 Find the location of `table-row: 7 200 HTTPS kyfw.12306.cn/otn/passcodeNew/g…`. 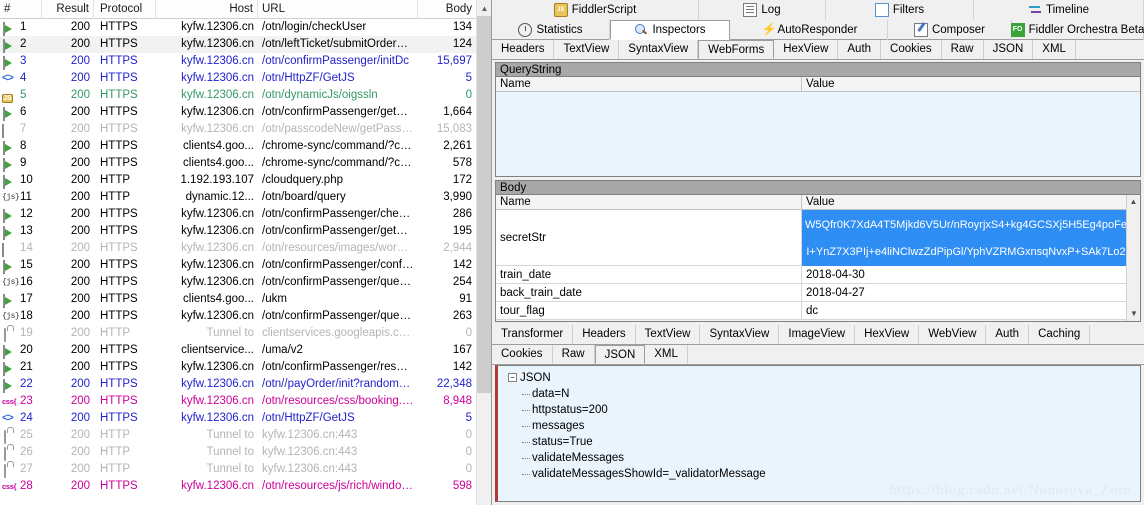

table-row: 7 200 HTTPS kyfw.12306.cn/otn/passcodeNew/g… is located at coordinates (238, 129).